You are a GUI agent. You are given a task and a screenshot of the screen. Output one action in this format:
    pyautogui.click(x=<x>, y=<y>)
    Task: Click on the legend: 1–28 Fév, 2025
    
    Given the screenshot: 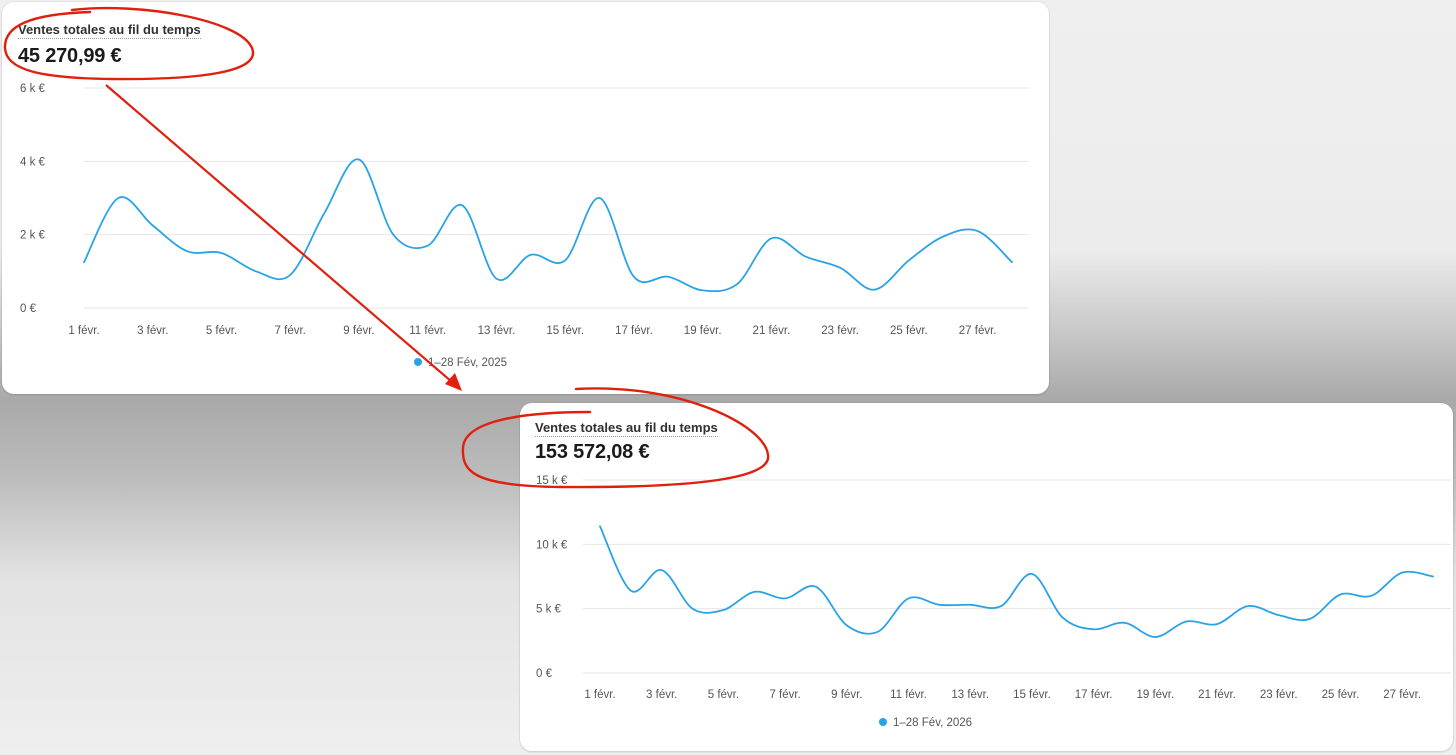 What is the action you would take?
    pyautogui.click(x=460, y=363)
    